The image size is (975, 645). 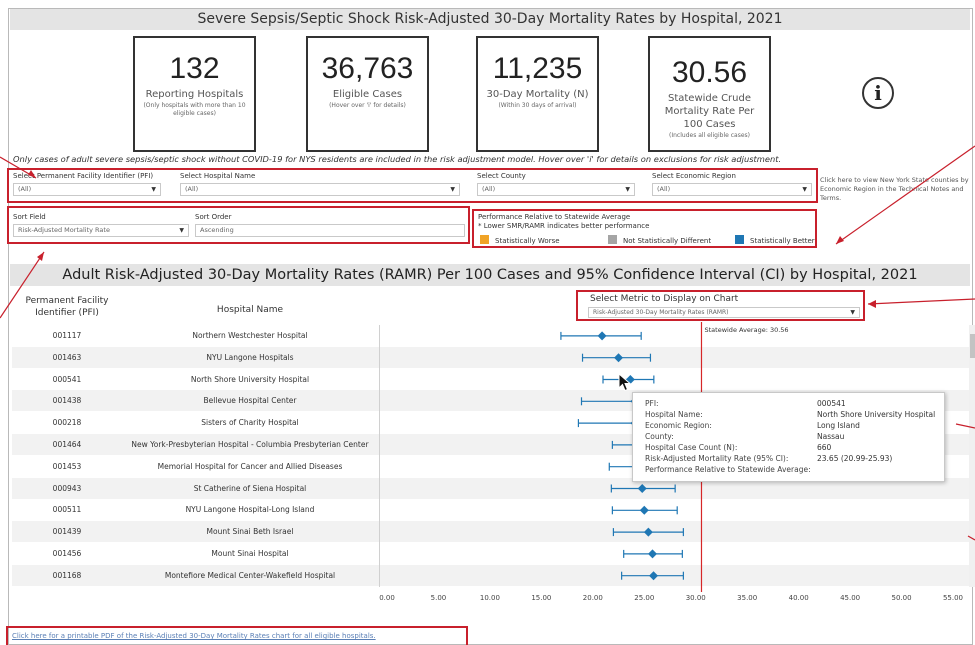 I want to click on tooltip-value: 000541, so click(x=831, y=403).